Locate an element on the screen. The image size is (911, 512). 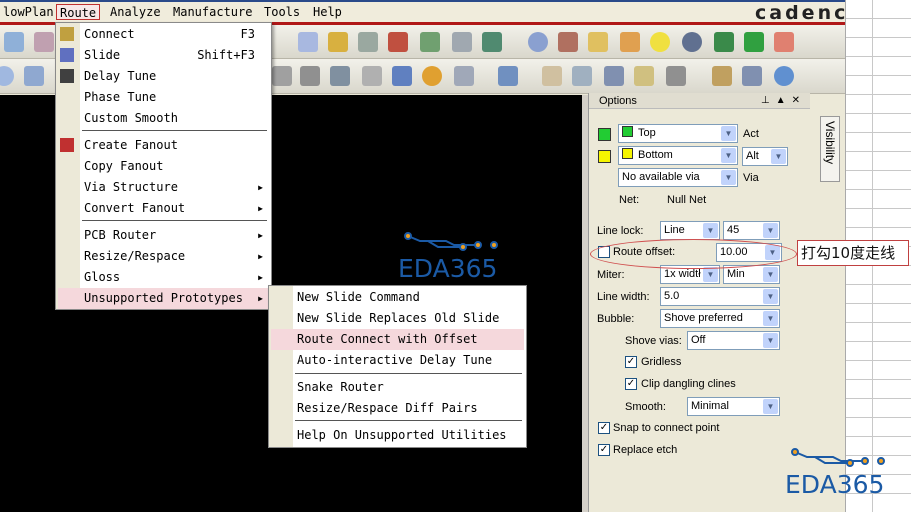
zoom-fit-icon is located at coordinates (14, 42).